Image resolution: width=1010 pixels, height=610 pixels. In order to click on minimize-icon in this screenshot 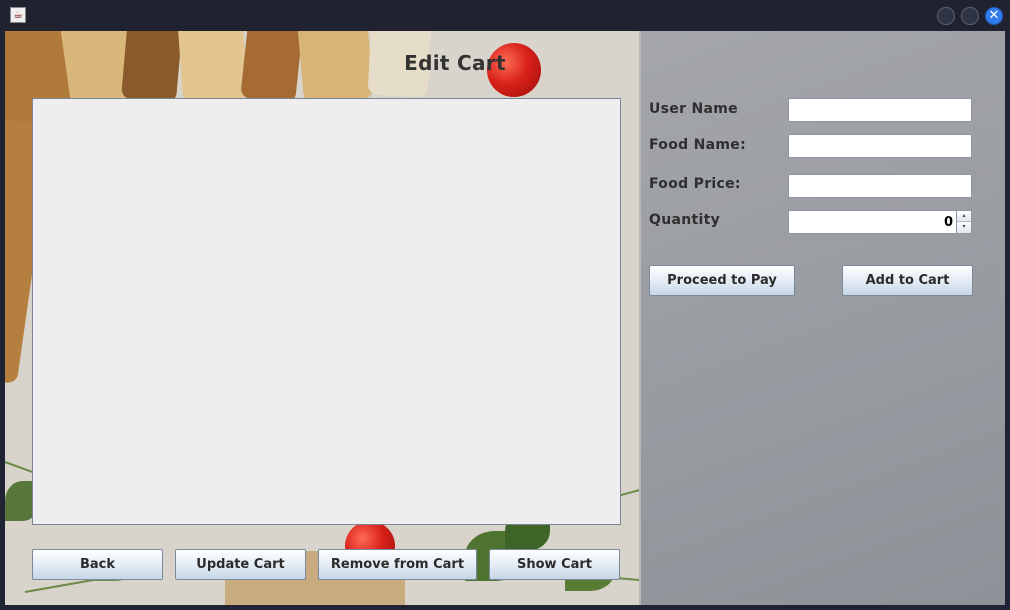, I will do `click(946, 16)`.